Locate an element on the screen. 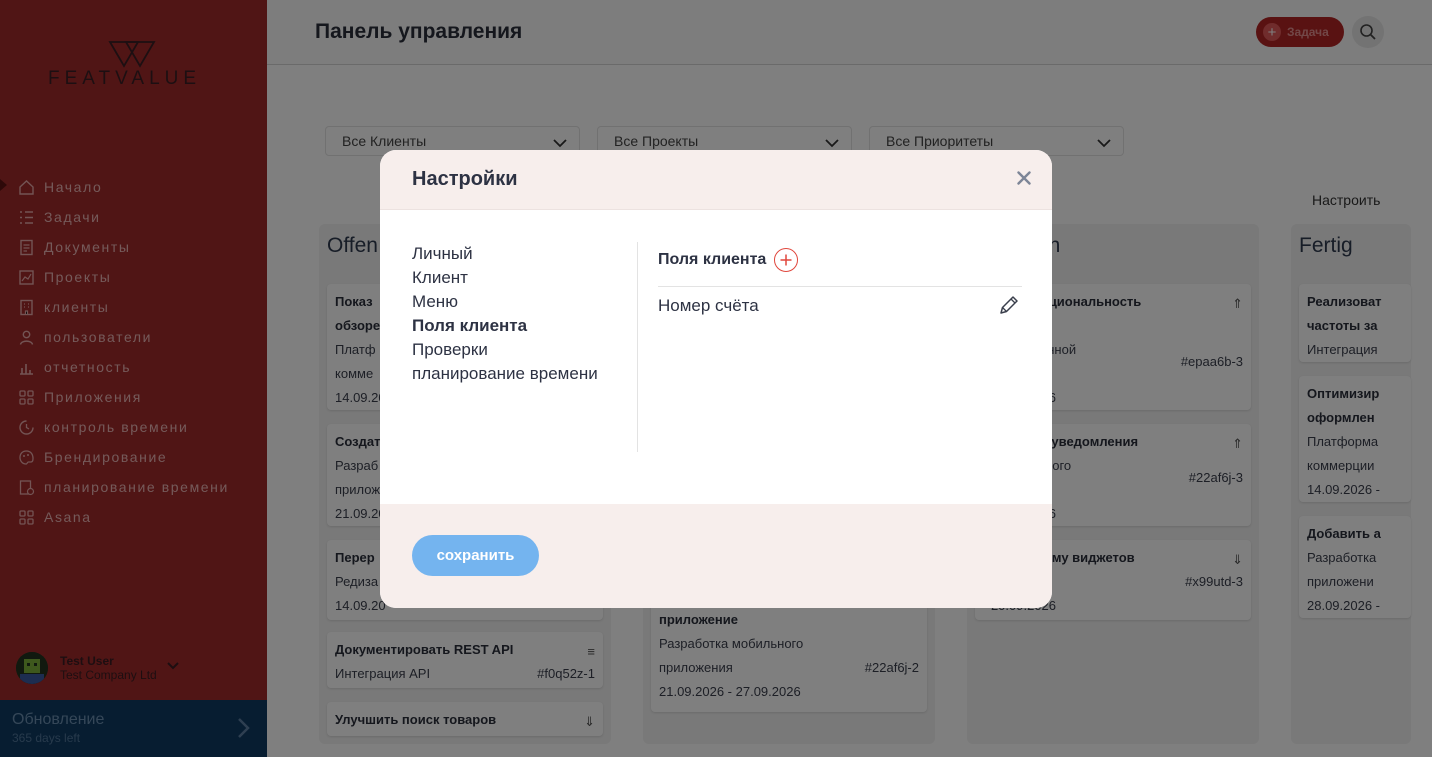 The width and height of the screenshot is (1432, 757). edit-field-button is located at coordinates (1010, 306).